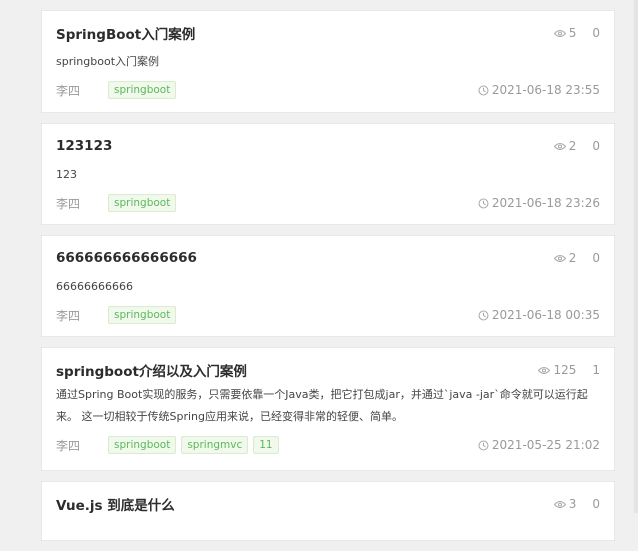 Image resolution: width=638 pixels, height=551 pixels. I want to click on article-title: Vue.js 到底是什么, so click(115, 504).